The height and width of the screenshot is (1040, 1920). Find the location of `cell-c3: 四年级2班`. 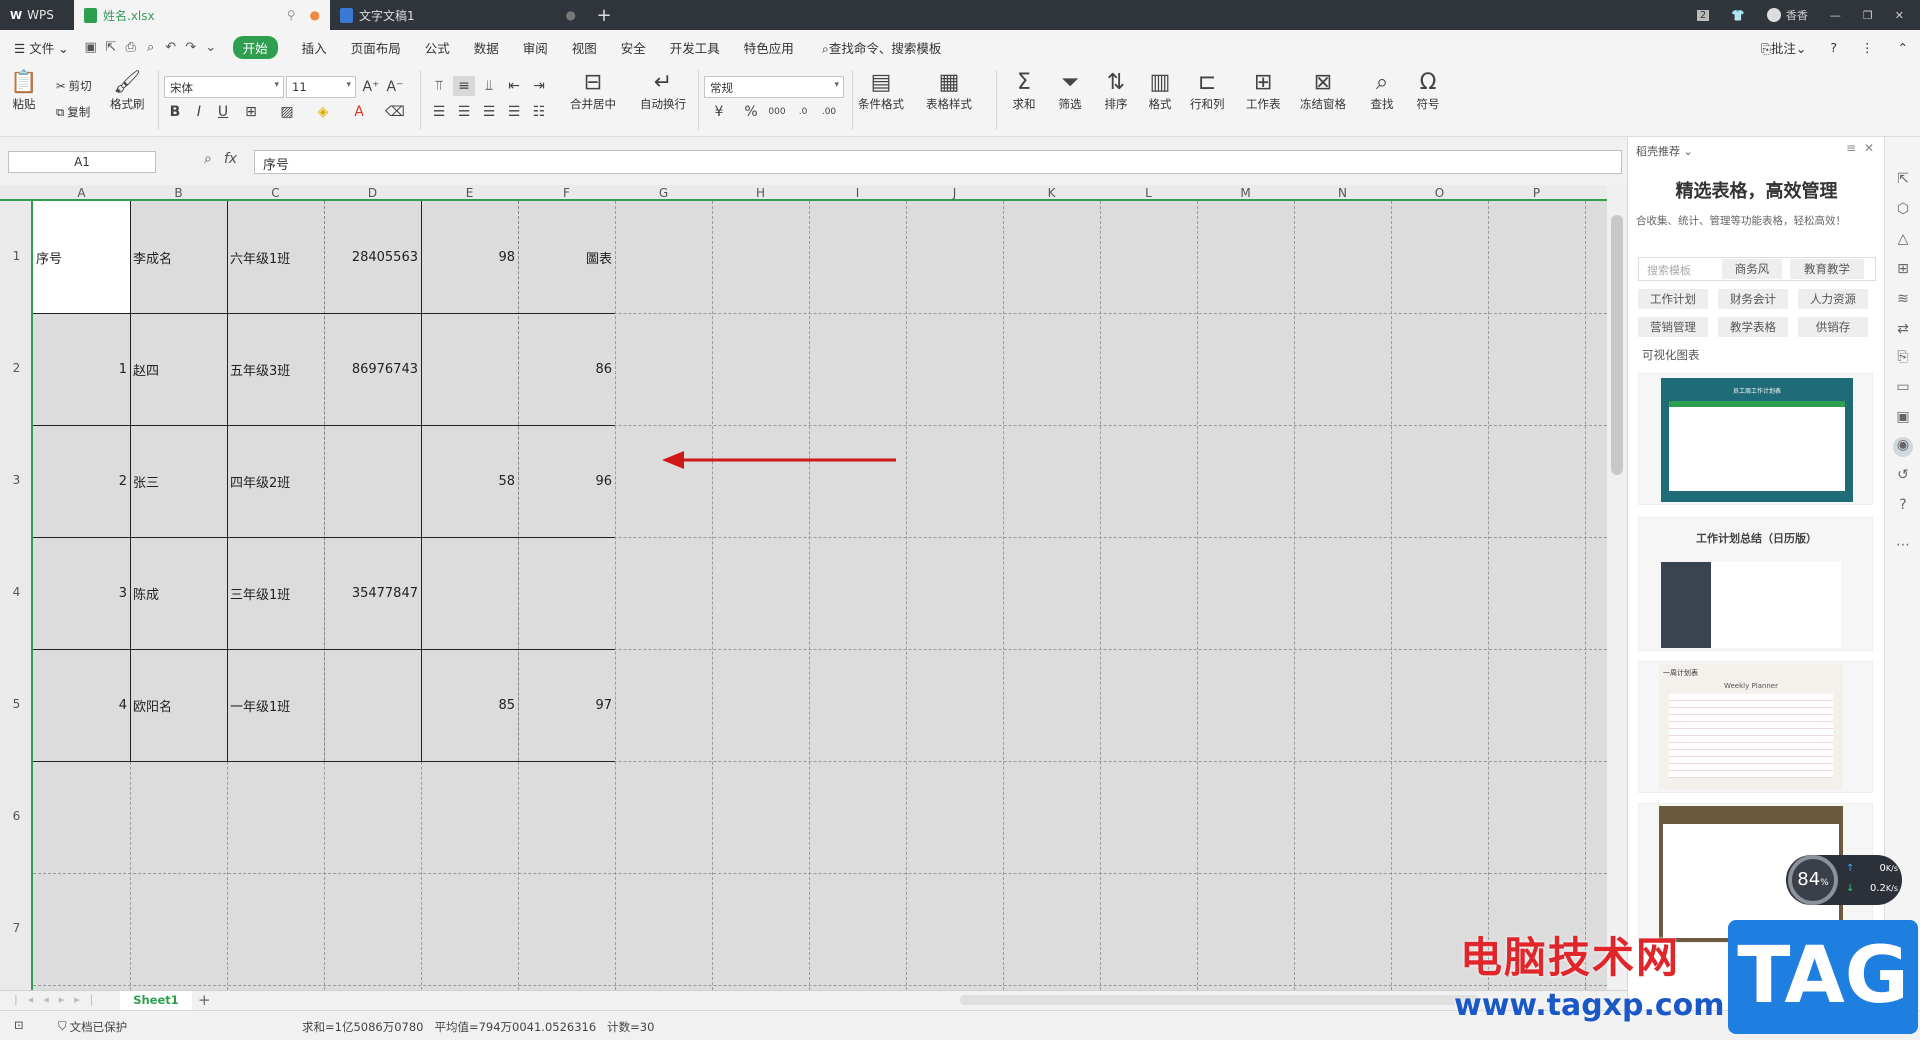

cell-c3: 四年级2班 is located at coordinates (275, 481).